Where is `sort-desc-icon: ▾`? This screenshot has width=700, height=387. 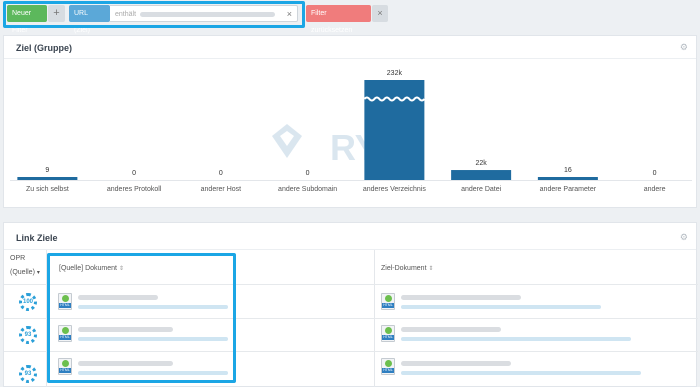 sort-desc-icon: ▾ is located at coordinates (38, 273).